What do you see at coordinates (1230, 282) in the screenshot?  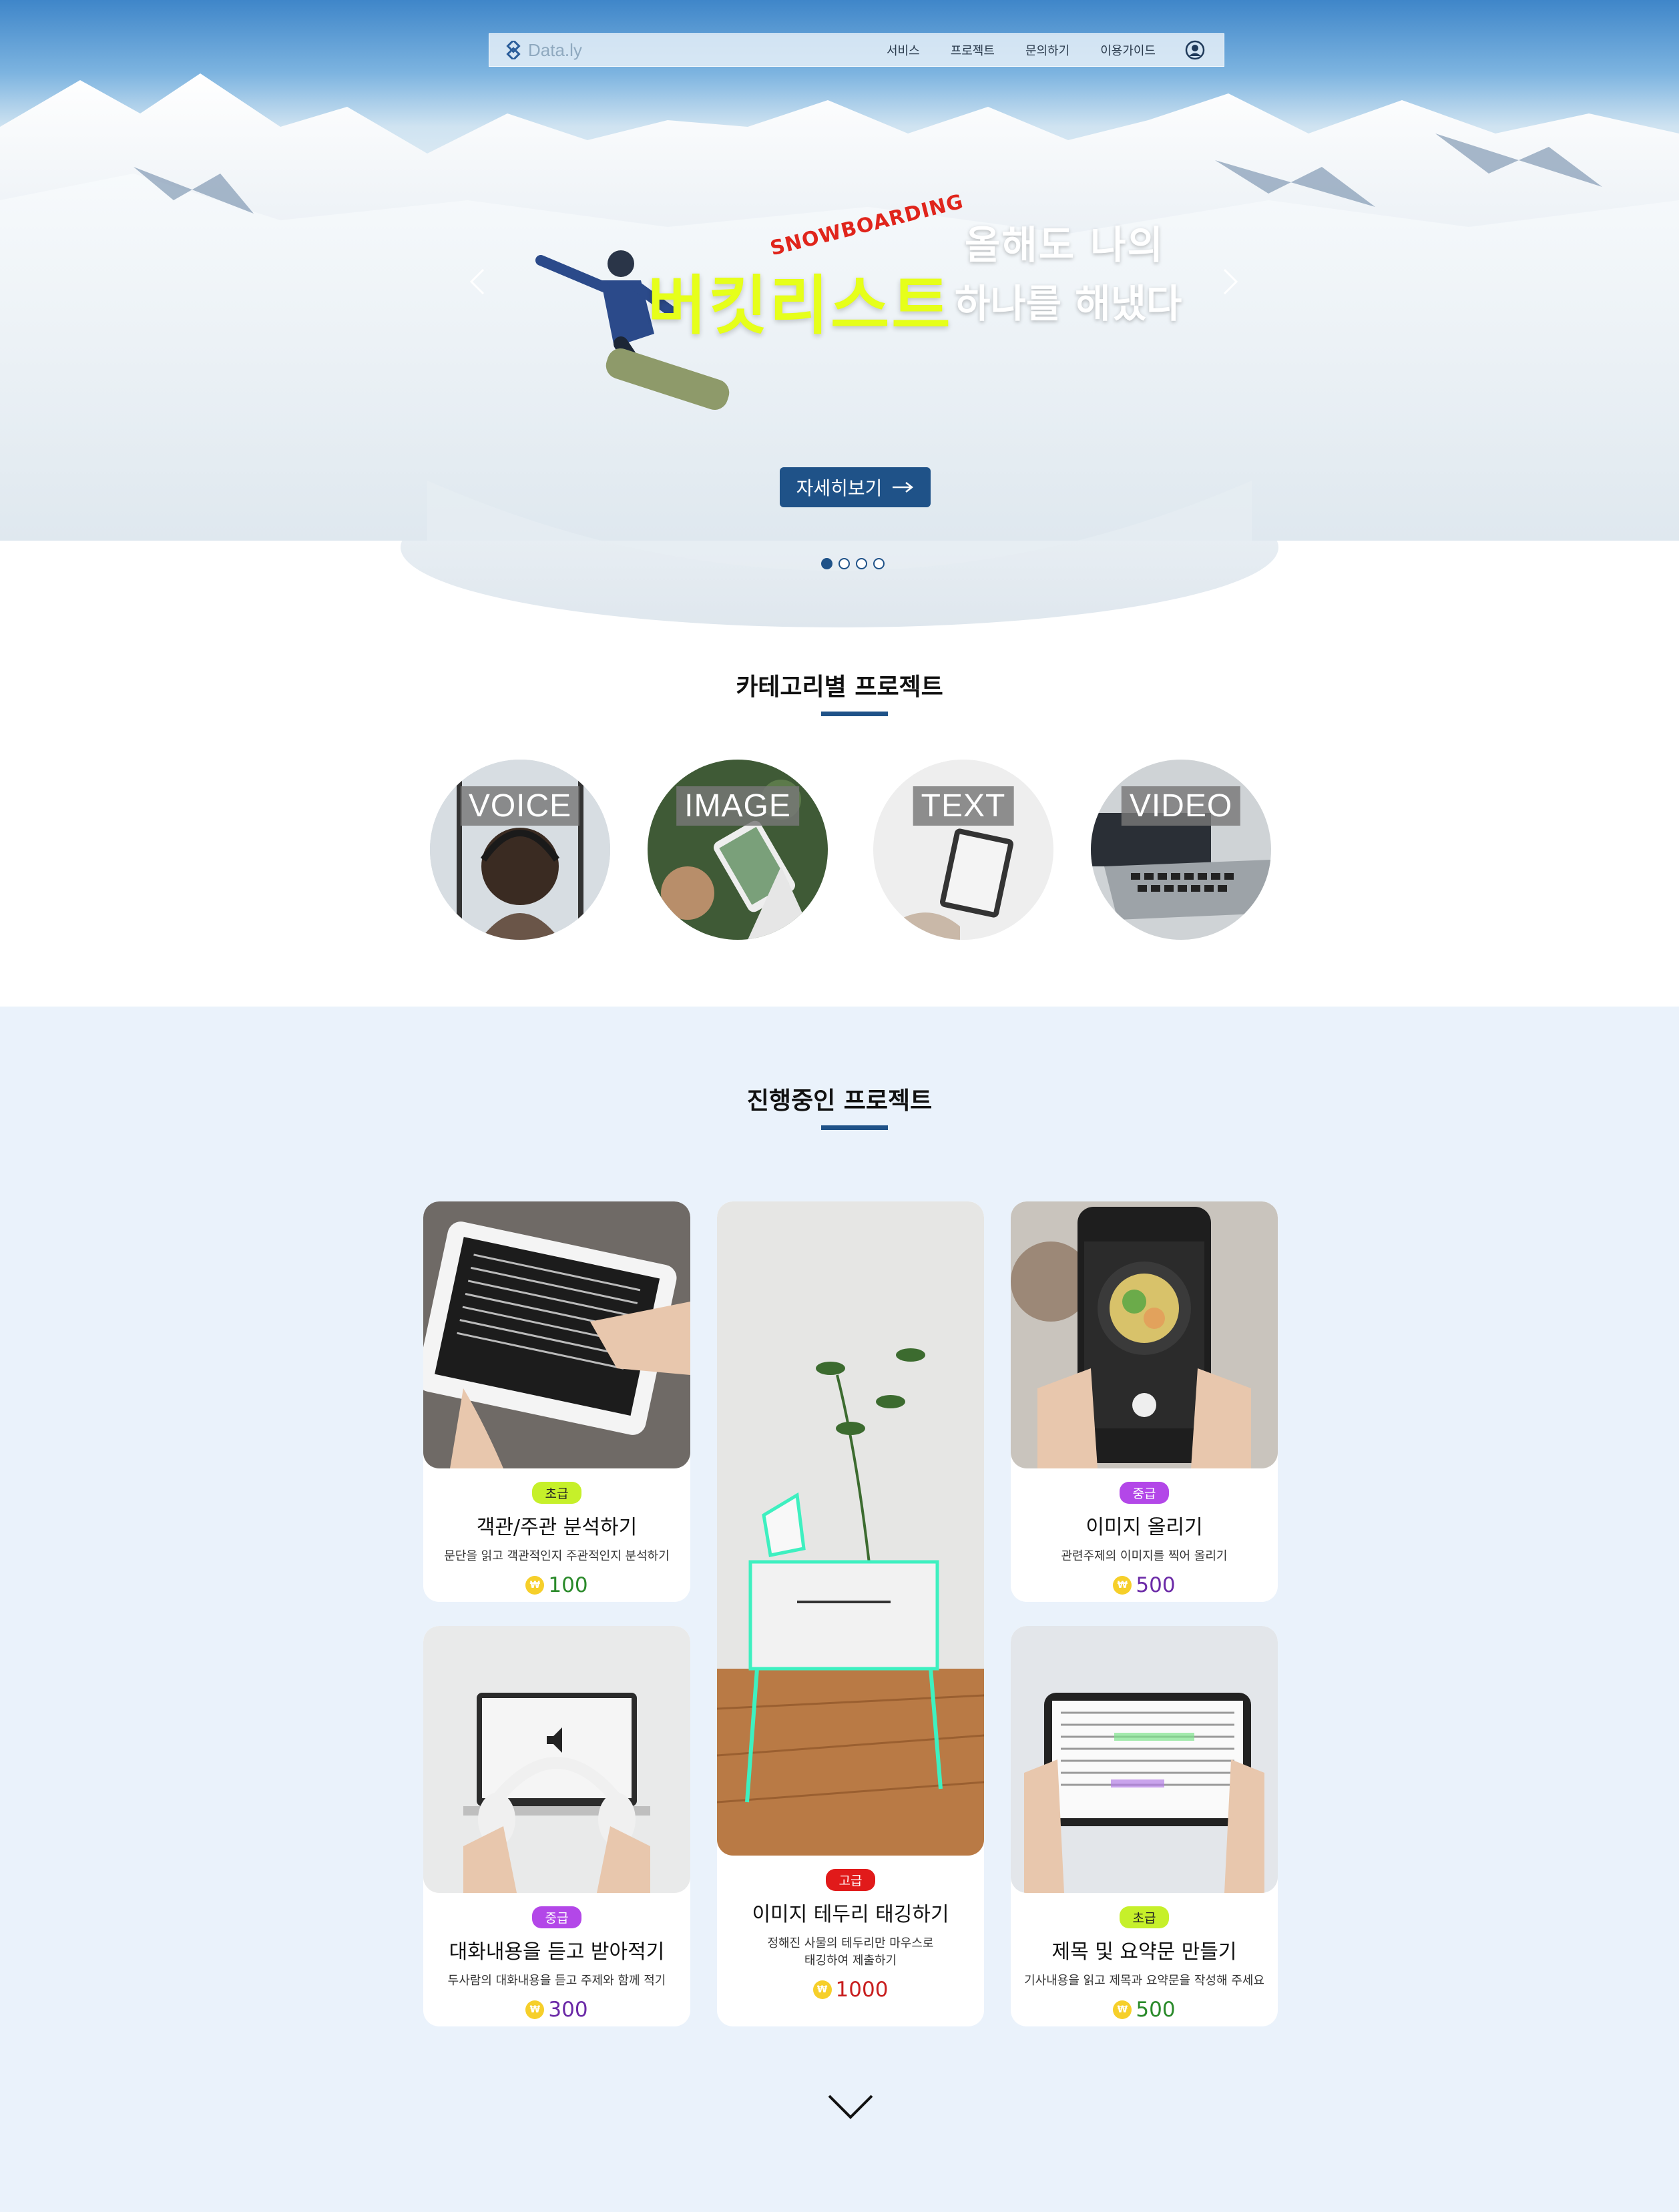 I see `chevron-right-icon` at bounding box center [1230, 282].